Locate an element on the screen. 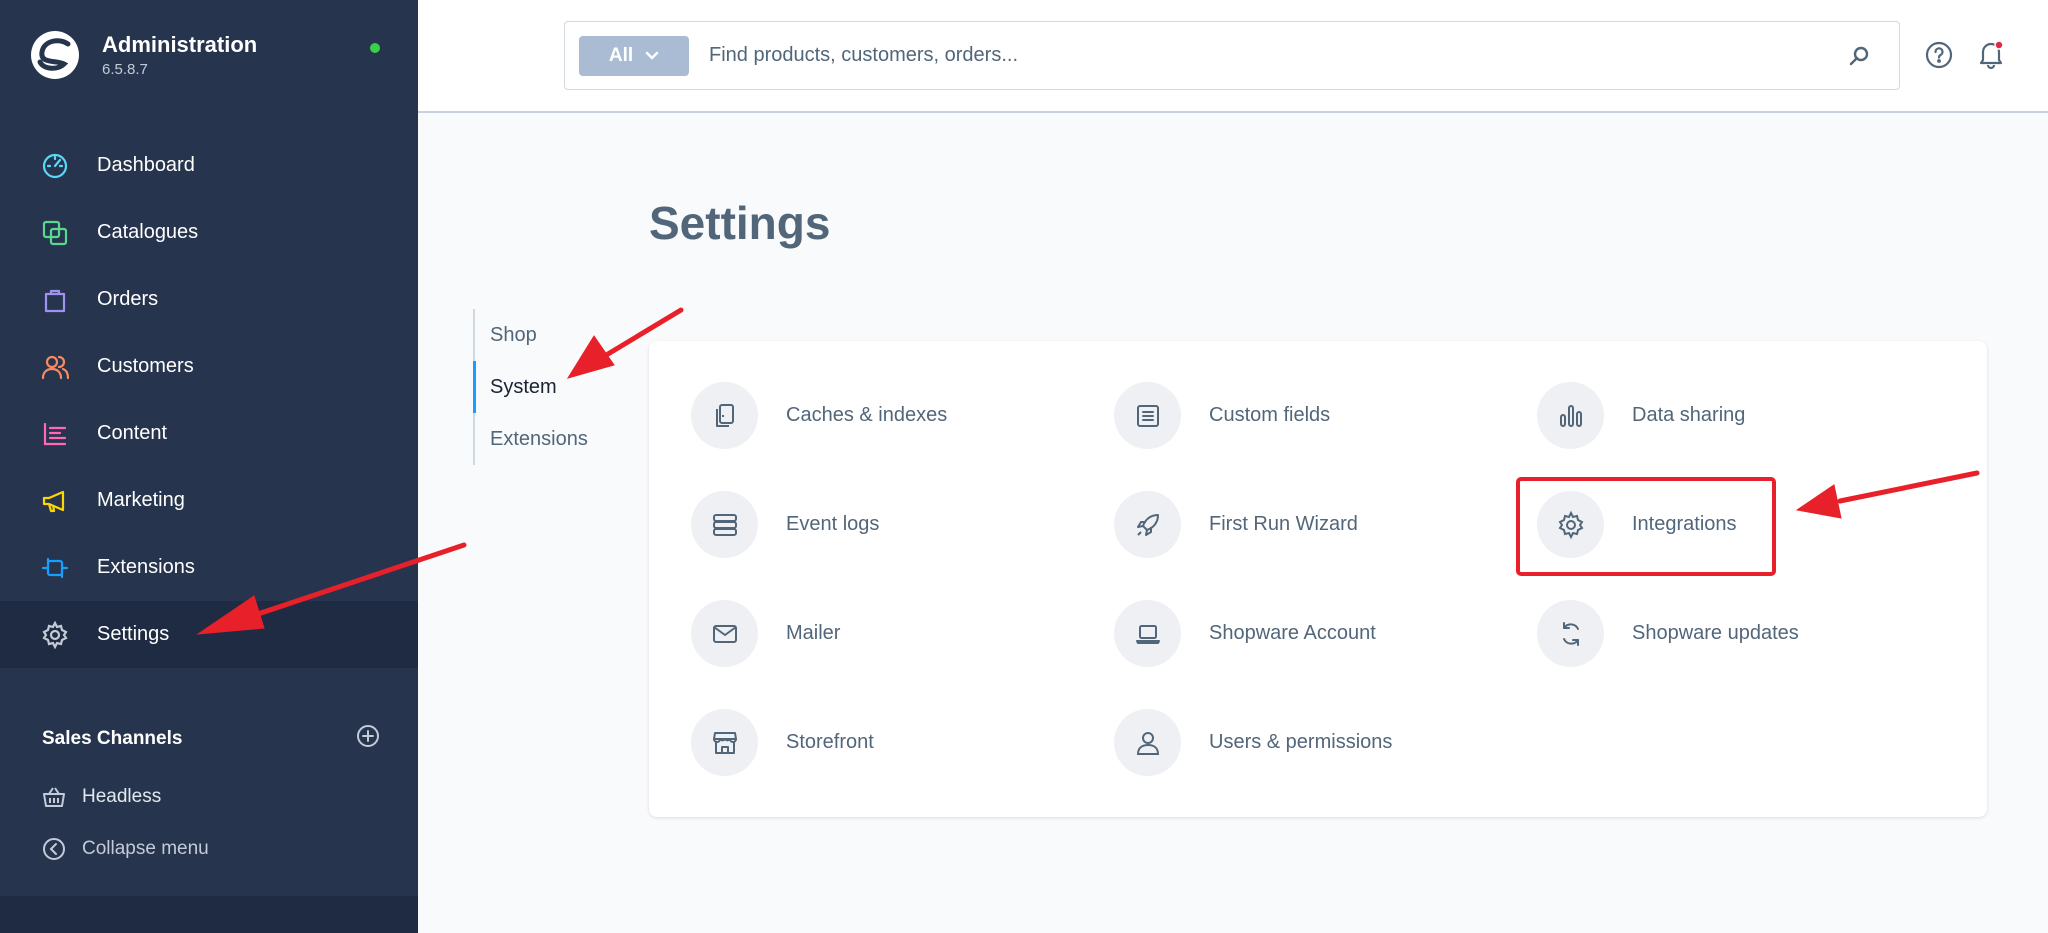  settings-item-first-run-wizard: First Run Wizard is located at coordinates (1236, 524).